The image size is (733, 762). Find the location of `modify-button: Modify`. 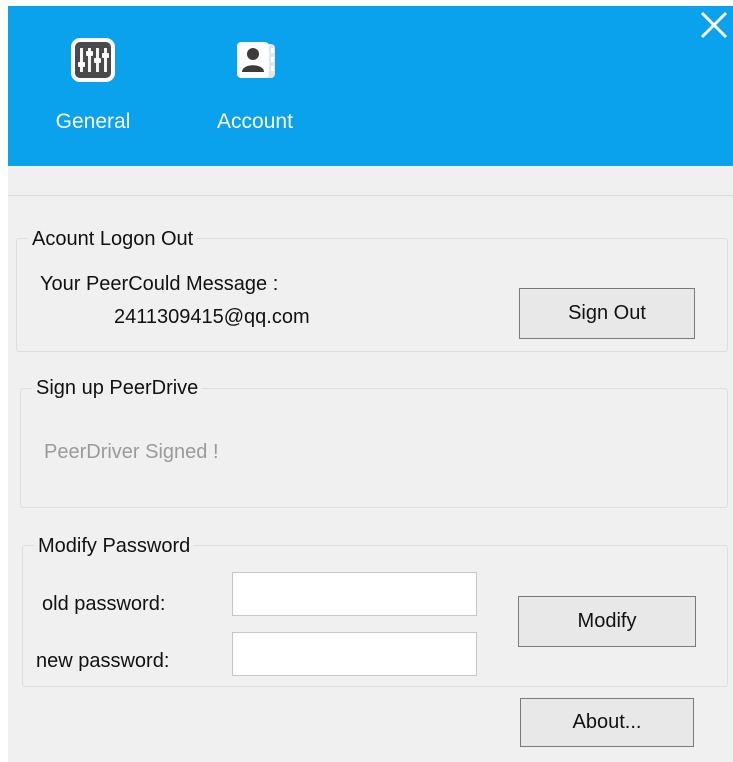

modify-button: Modify is located at coordinates (607, 621).